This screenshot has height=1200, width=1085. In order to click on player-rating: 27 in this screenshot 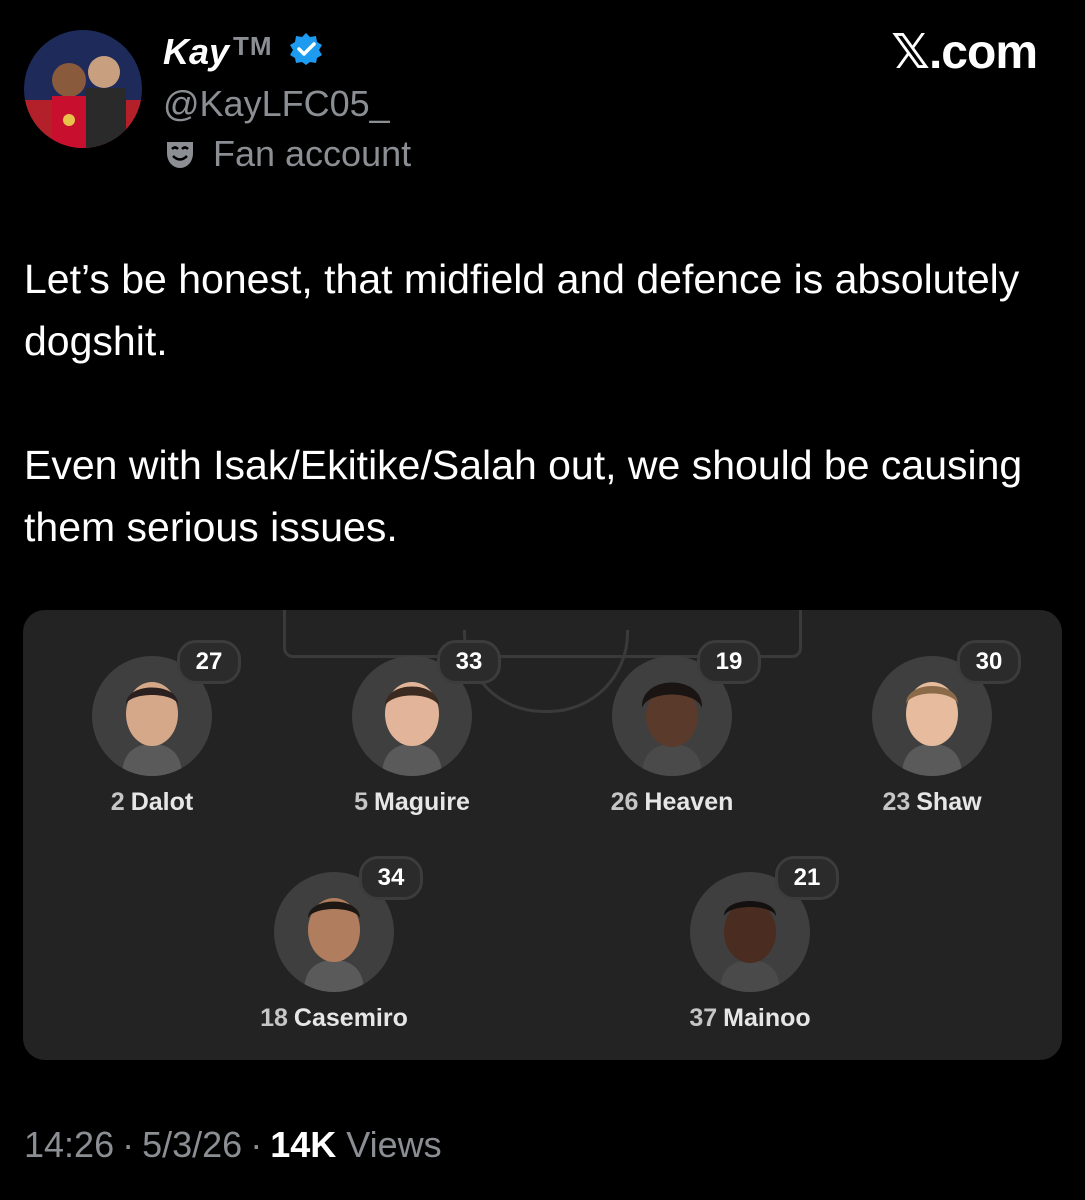, I will do `click(209, 662)`.